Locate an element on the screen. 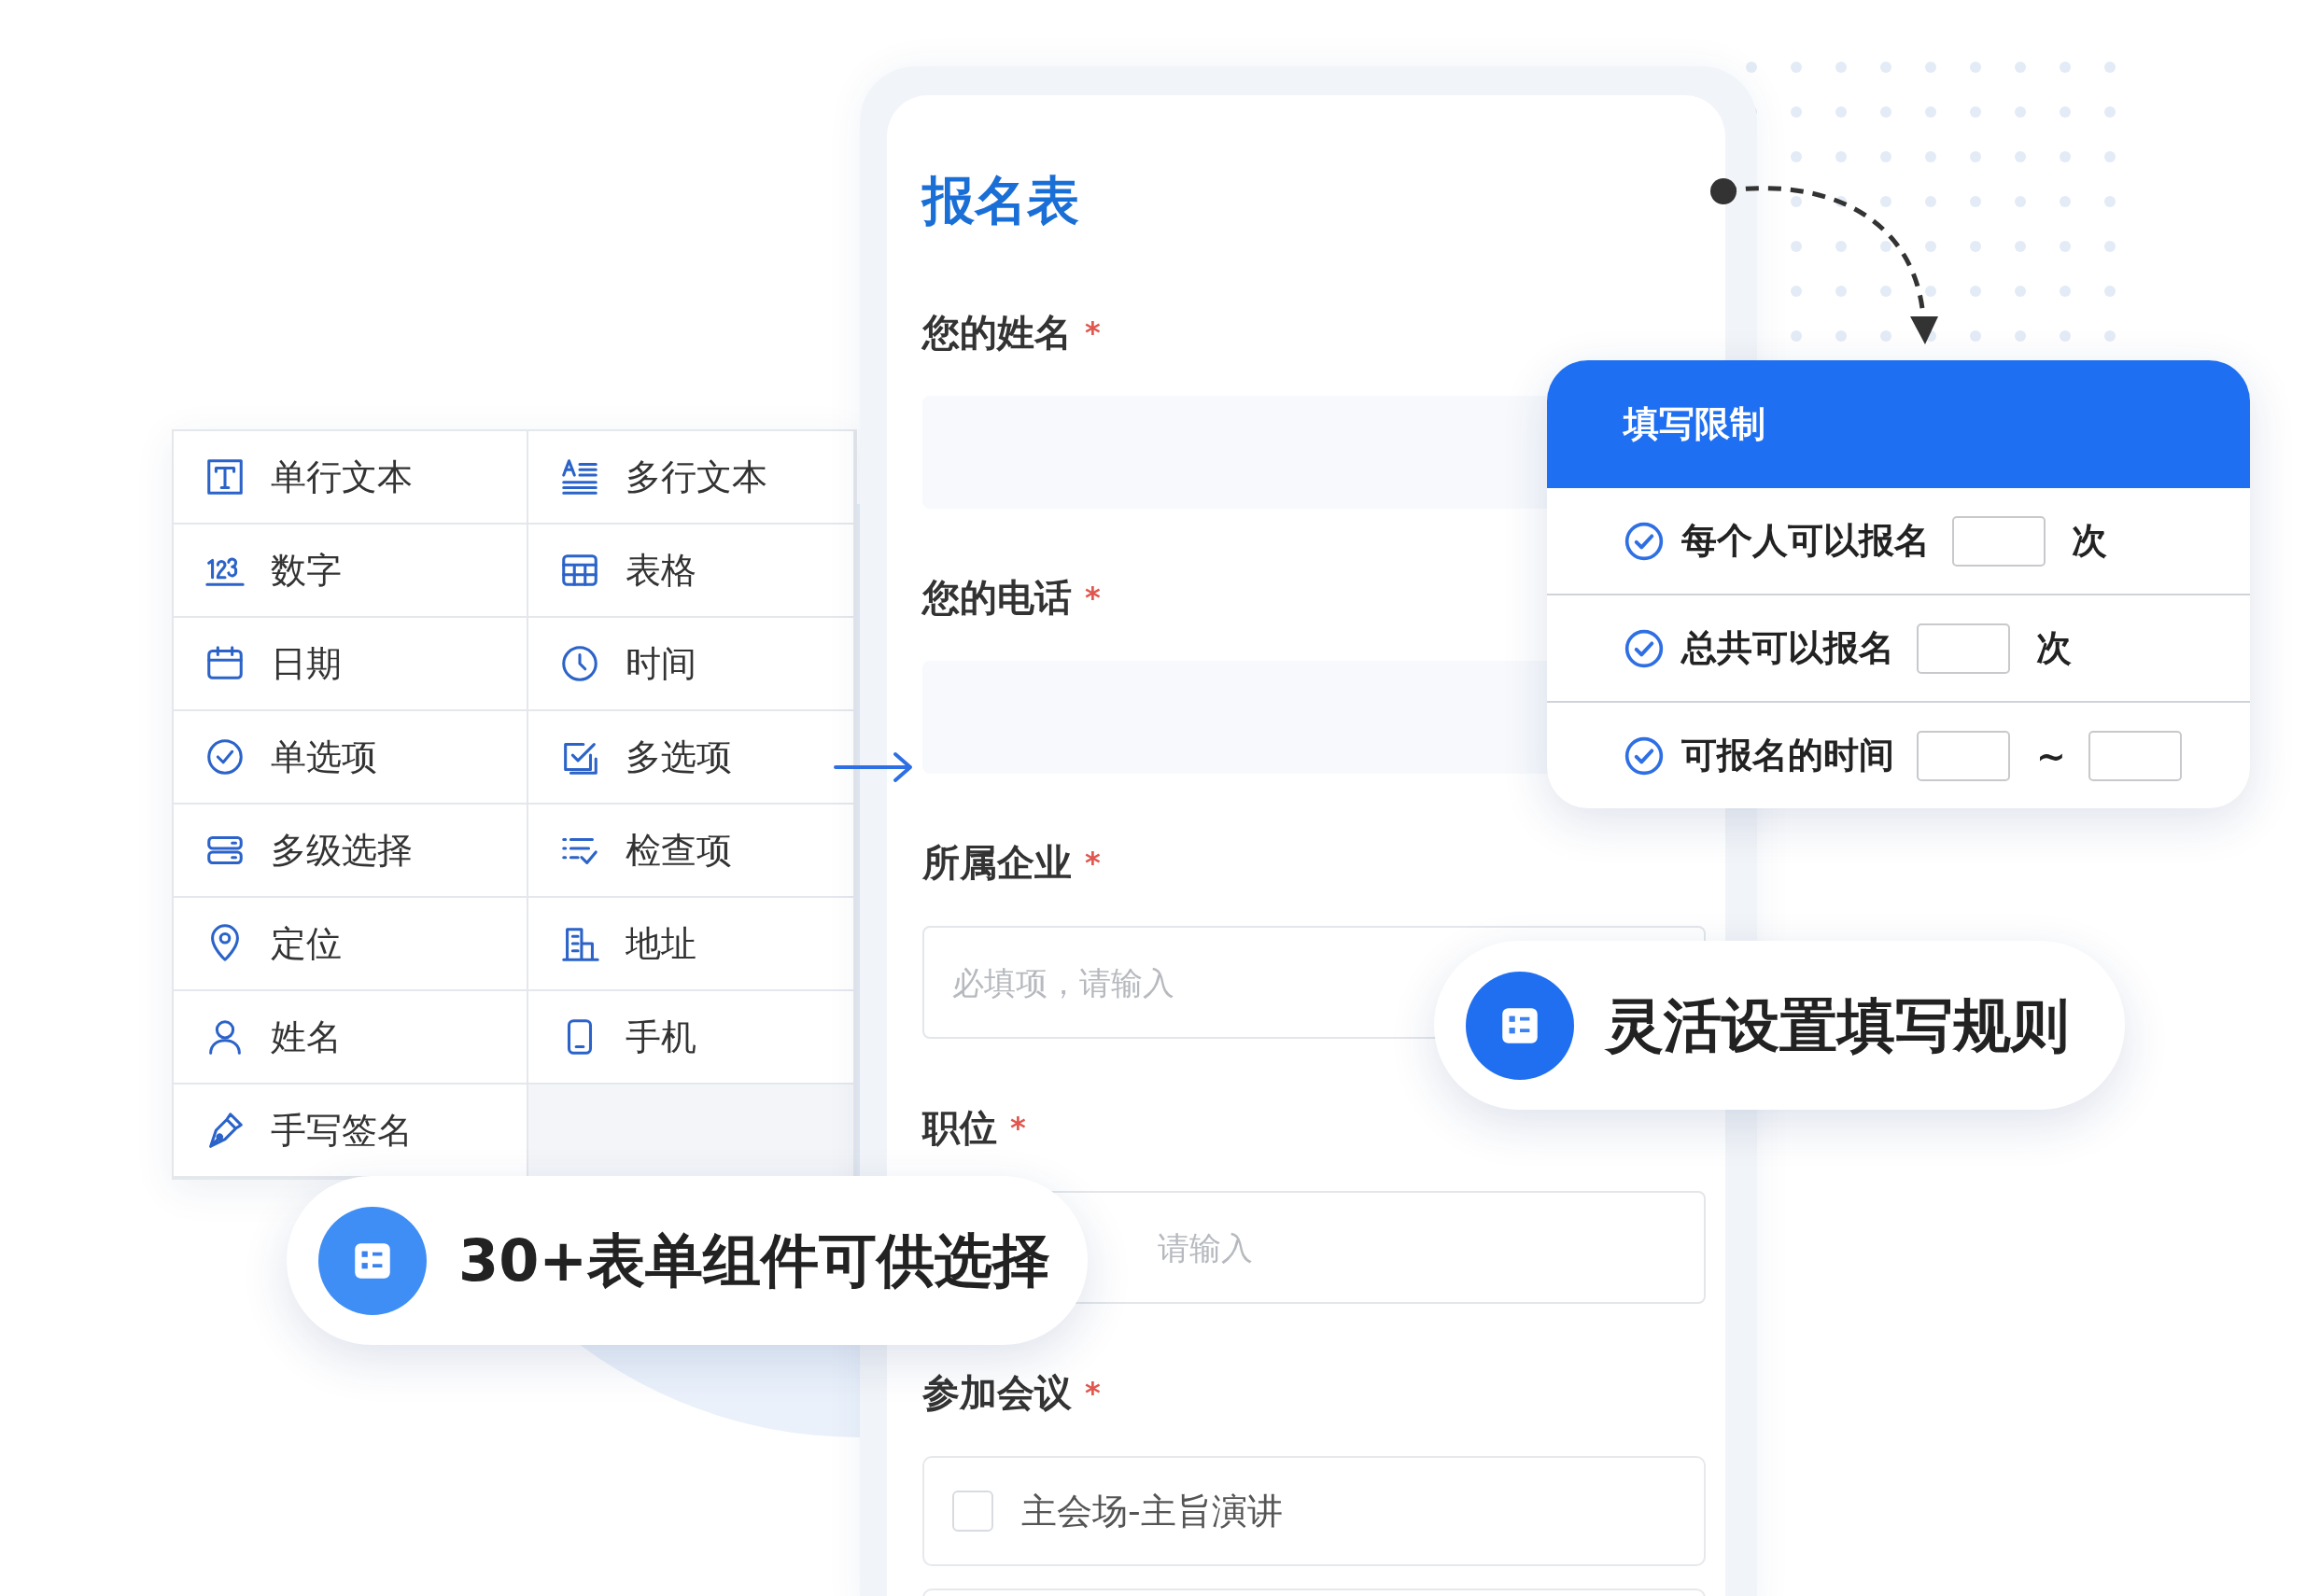 The height and width of the screenshot is (1596, 2306). component-item: 单选项 is located at coordinates (351, 758).